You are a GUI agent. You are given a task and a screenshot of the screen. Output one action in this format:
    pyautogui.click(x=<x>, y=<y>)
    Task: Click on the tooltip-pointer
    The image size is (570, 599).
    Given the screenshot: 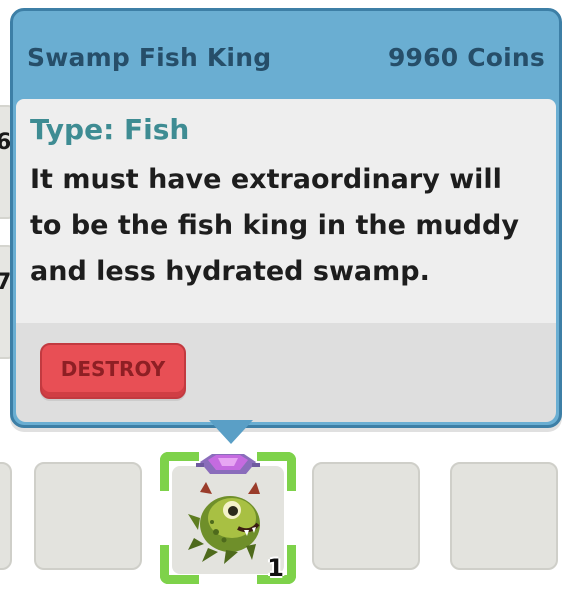 What is the action you would take?
    pyautogui.click(x=231, y=432)
    